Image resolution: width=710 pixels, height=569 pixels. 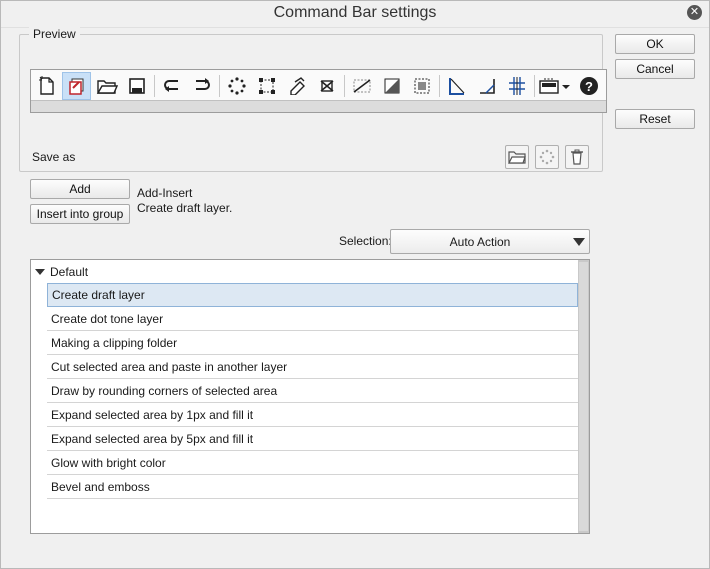 I want to click on selection-dropdown: Auto Action, so click(x=490, y=241).